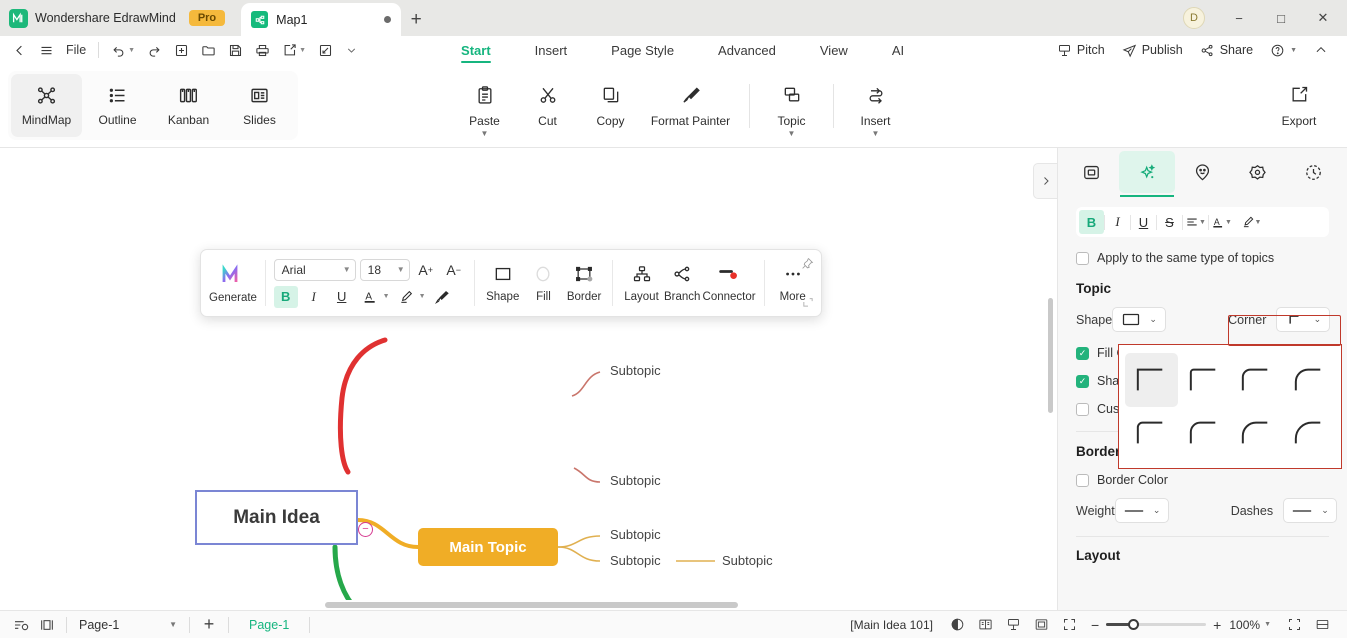 Image resolution: width=1347 pixels, height=638 pixels. What do you see at coordinates (1143, 222) in the screenshot?
I see `panel-underline-button: U` at bounding box center [1143, 222].